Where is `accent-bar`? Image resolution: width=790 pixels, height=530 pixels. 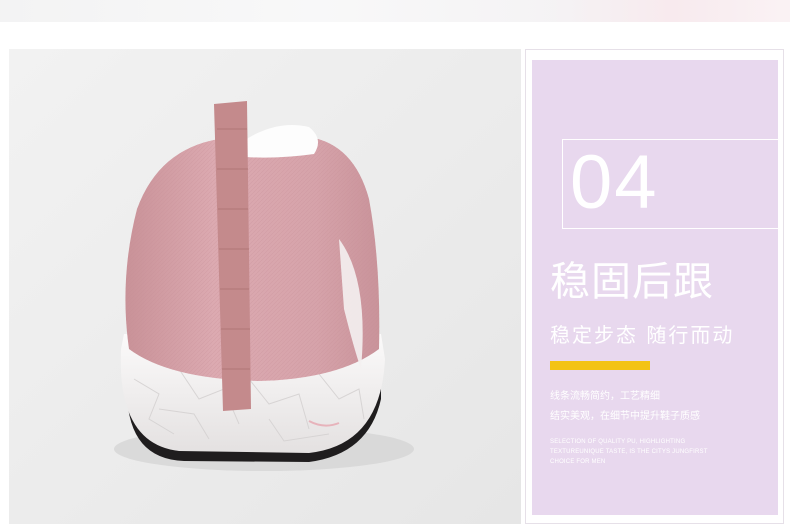
accent-bar is located at coordinates (600, 365).